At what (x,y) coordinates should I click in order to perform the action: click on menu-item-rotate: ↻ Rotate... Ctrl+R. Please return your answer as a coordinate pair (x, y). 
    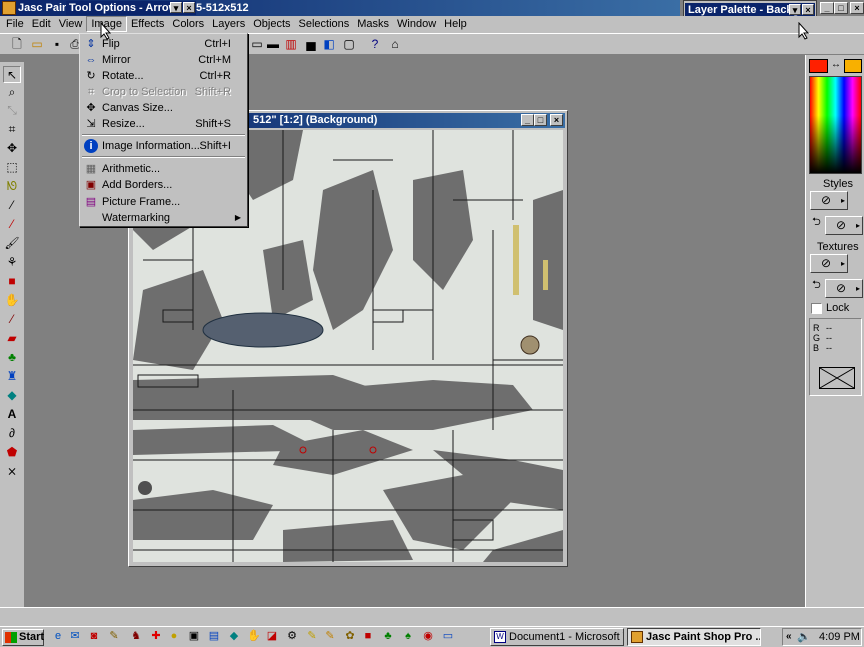
    Looking at the image, I should click on (163, 76).